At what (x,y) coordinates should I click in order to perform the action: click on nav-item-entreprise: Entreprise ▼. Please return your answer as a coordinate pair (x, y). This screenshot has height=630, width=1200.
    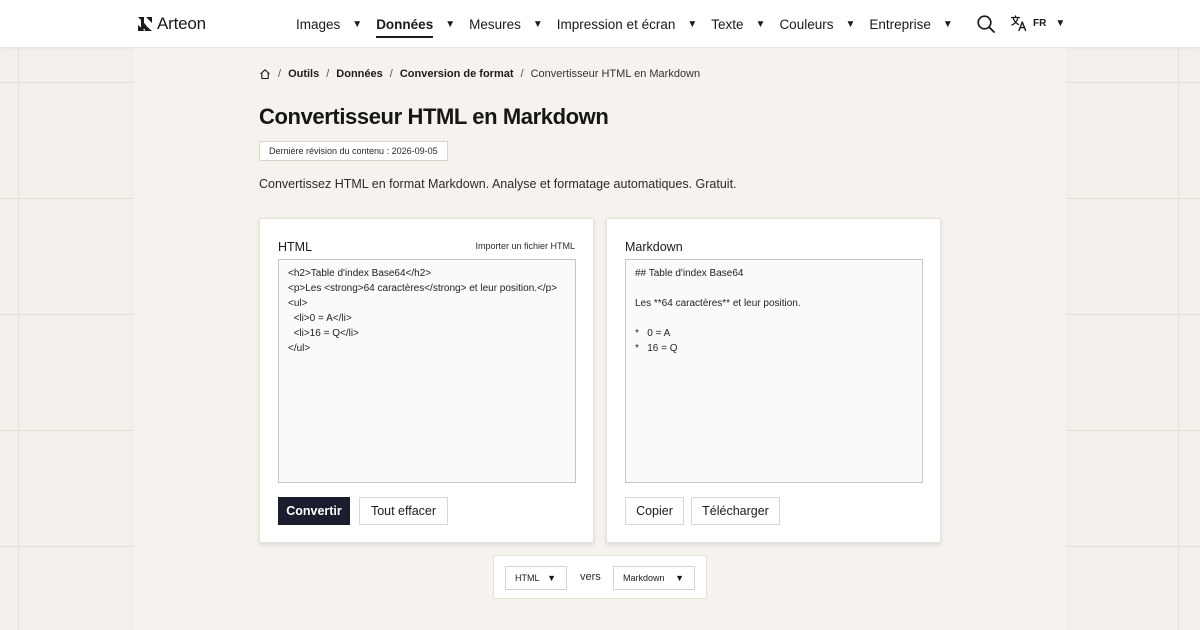
    Looking at the image, I should click on (910, 24).